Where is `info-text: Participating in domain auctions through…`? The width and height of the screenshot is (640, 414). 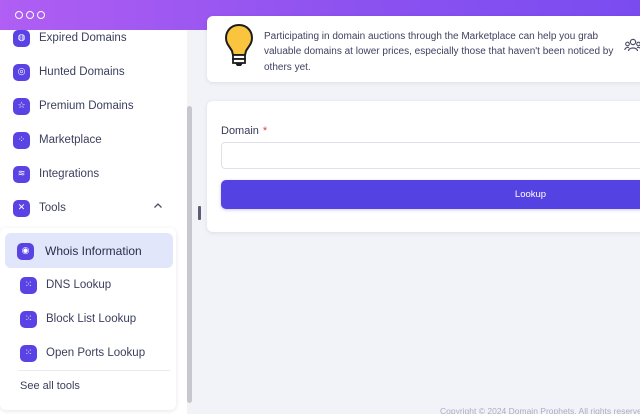 info-text: Participating in domain auctions through… is located at coordinates (439, 52).